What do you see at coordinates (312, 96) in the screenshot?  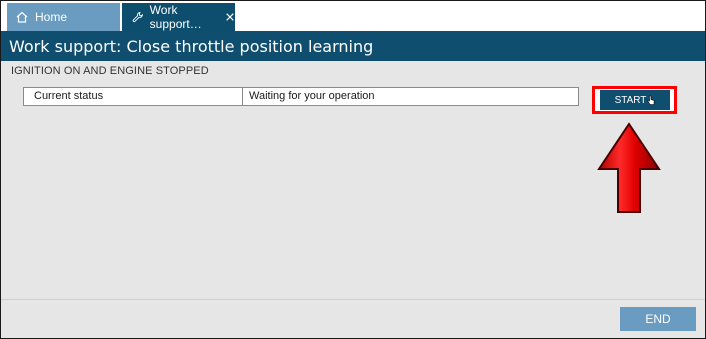 I see `status-value: Waiting for your operation` at bounding box center [312, 96].